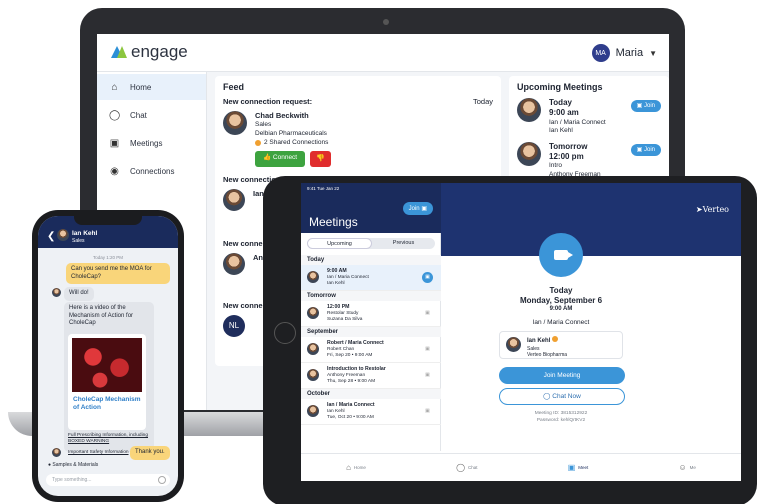 Image resolution: width=757 pixels, height=504 pixels. What do you see at coordinates (371, 332) in the screenshot?
I see `section-header: September` at bounding box center [371, 332].